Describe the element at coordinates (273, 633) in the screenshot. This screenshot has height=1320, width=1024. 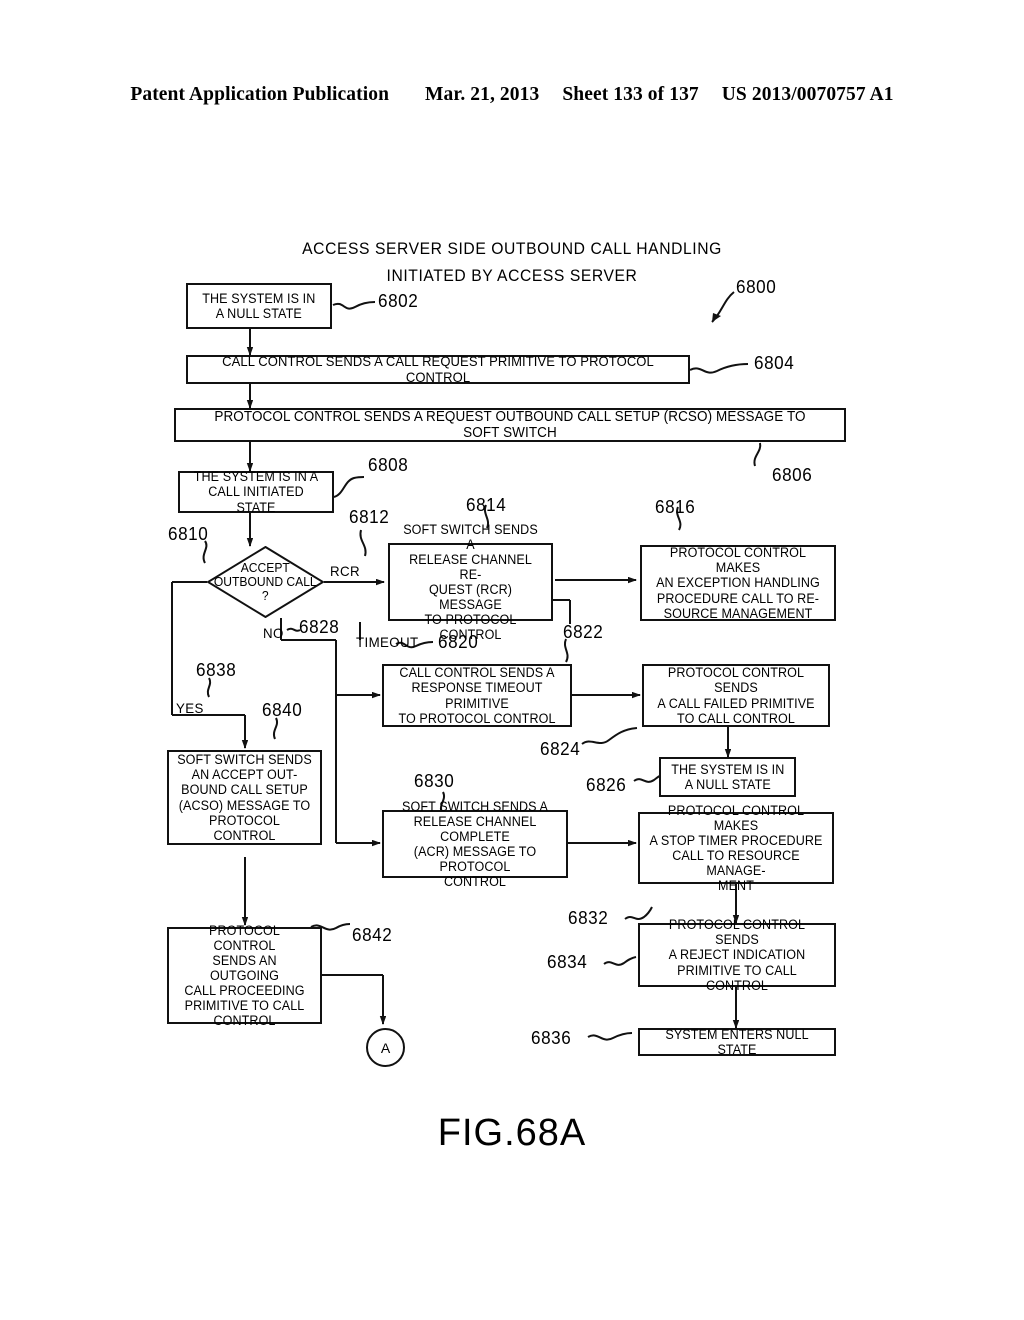
I see `edge-label-no: NO` at that location.